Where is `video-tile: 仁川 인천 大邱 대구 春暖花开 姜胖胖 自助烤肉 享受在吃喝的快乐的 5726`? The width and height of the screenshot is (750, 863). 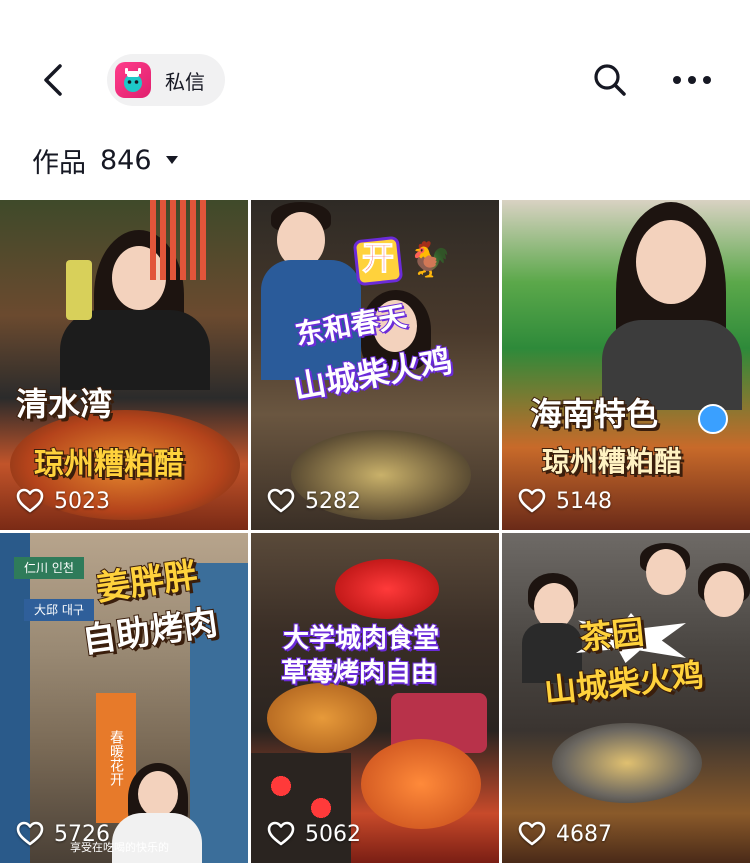 video-tile: 仁川 인천 大邱 대구 春暖花开 姜胖胖 自助烤肉 享受在吃喝的快乐的 5726 is located at coordinates (124, 698).